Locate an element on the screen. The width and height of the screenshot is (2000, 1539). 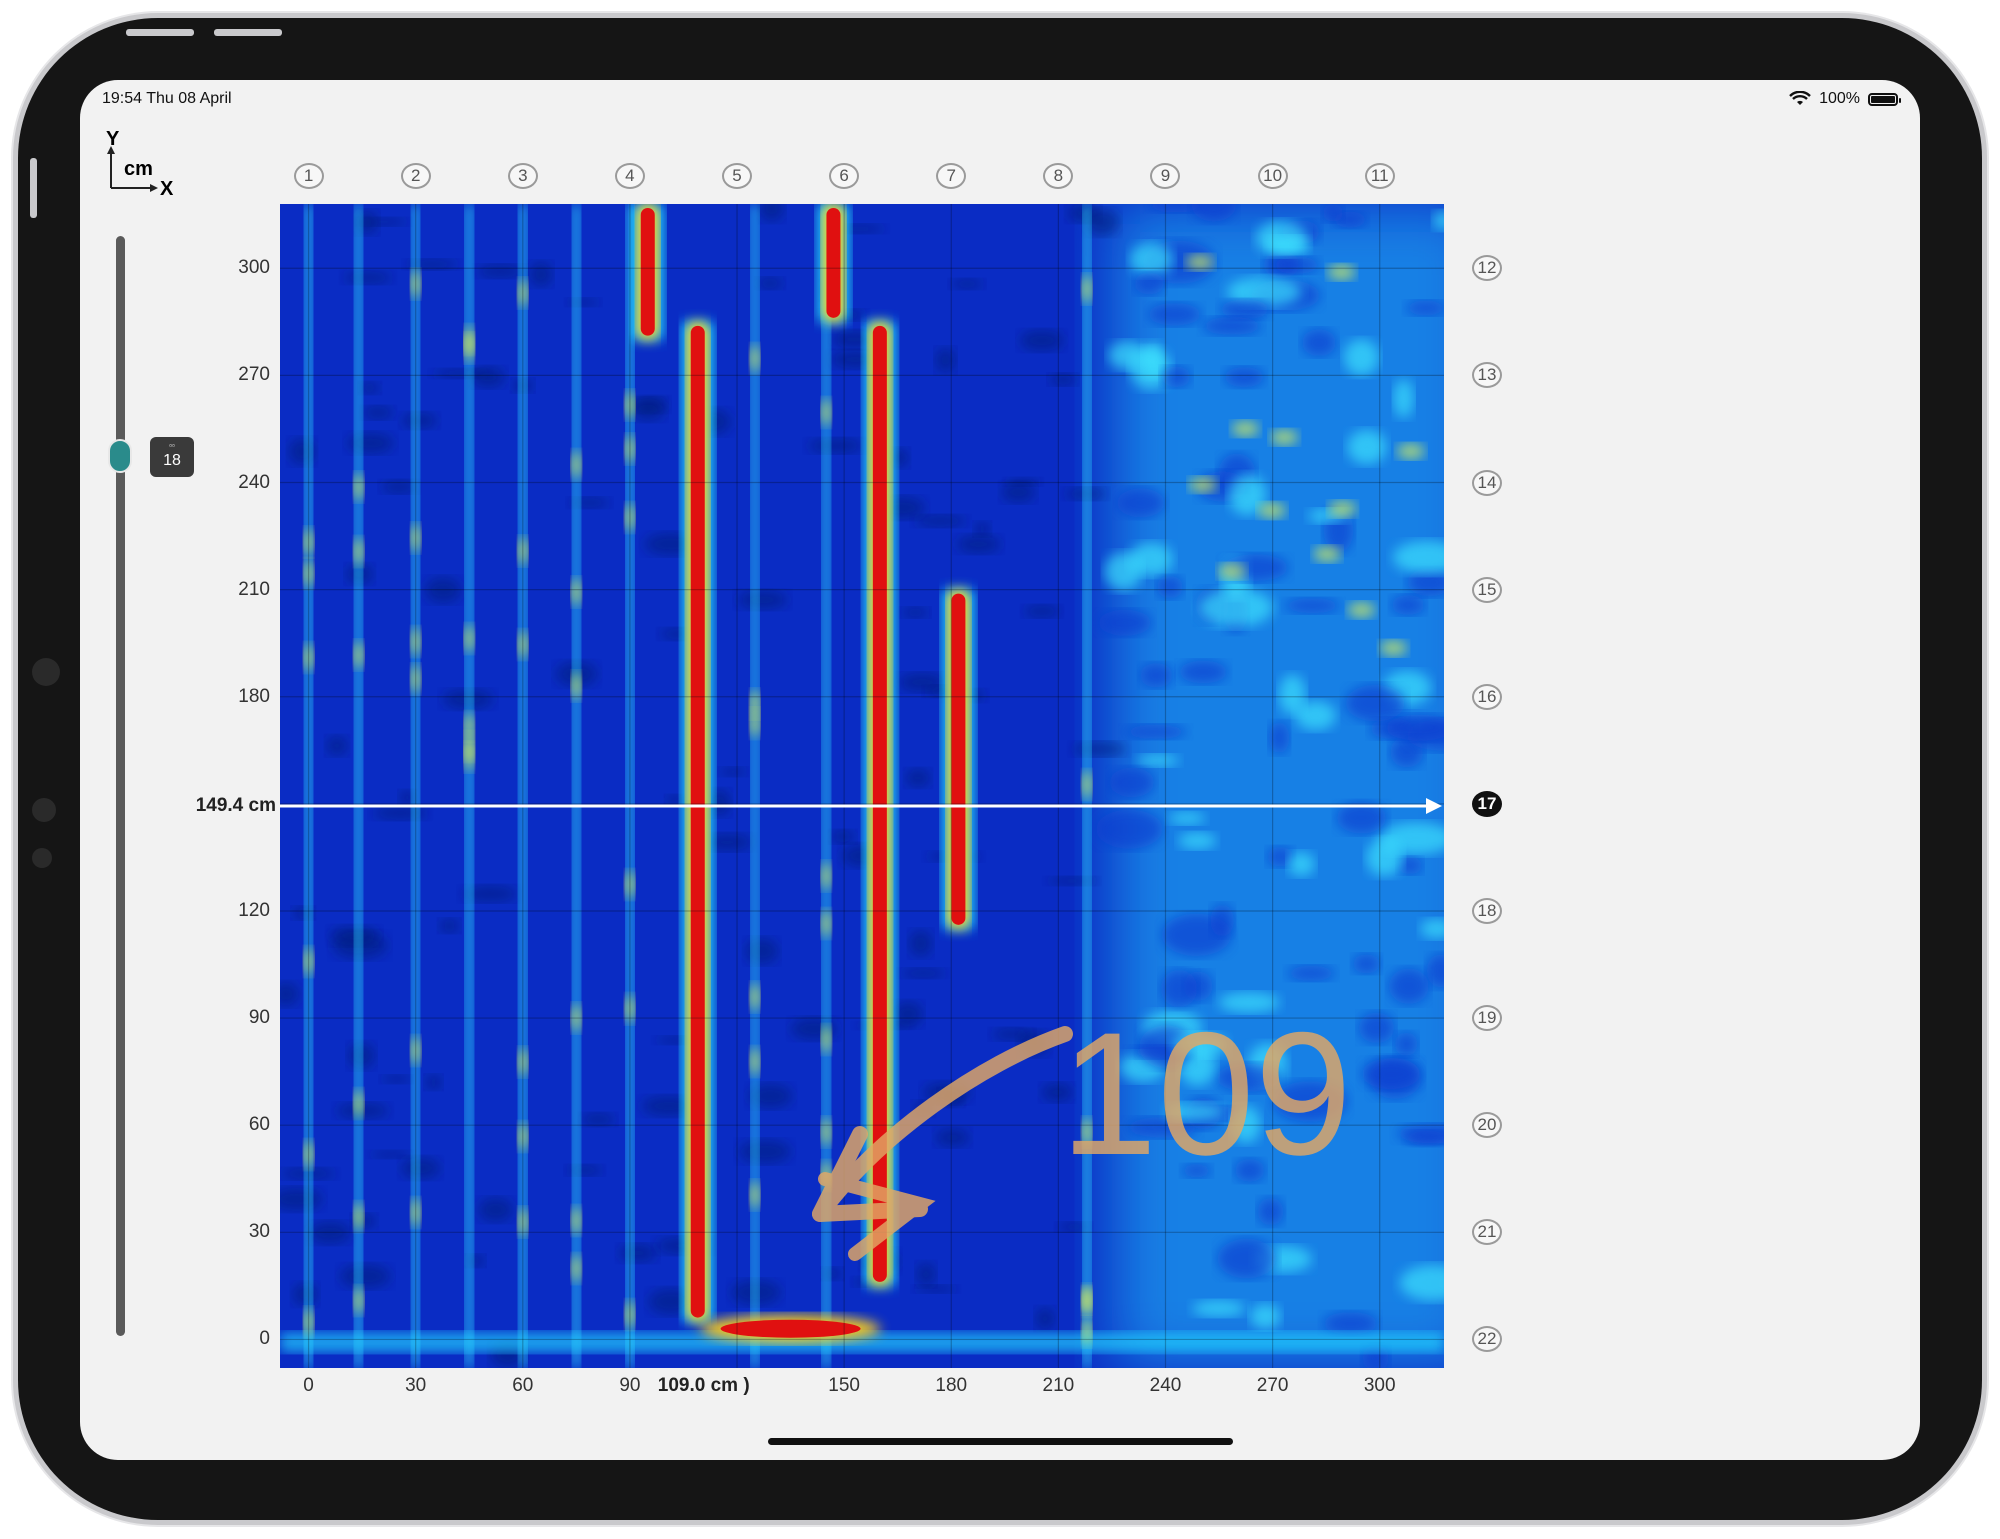
right-marker-17: 17 is located at coordinates (1487, 803).